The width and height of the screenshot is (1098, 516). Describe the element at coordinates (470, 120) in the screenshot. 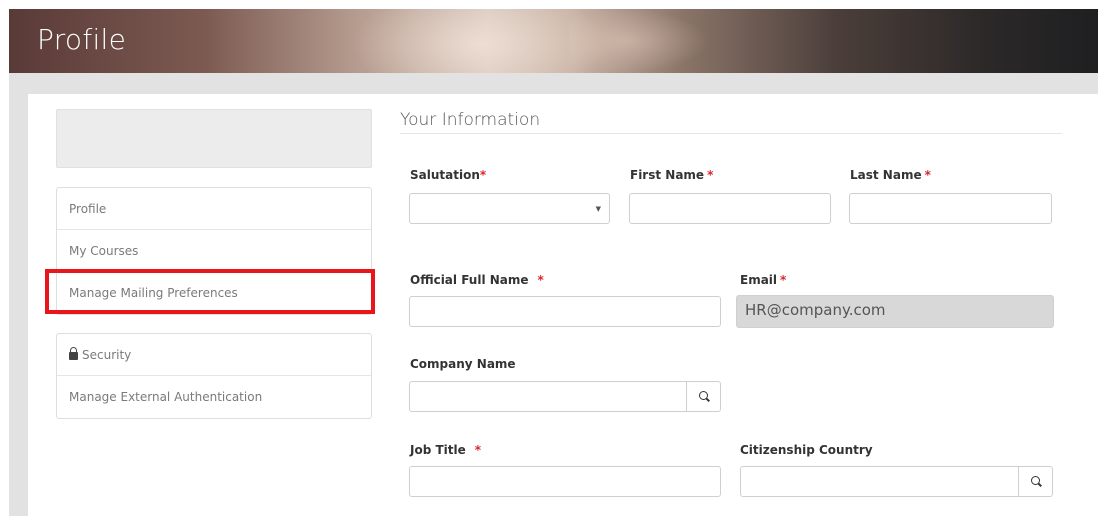

I see `section-title: Your Information` at that location.